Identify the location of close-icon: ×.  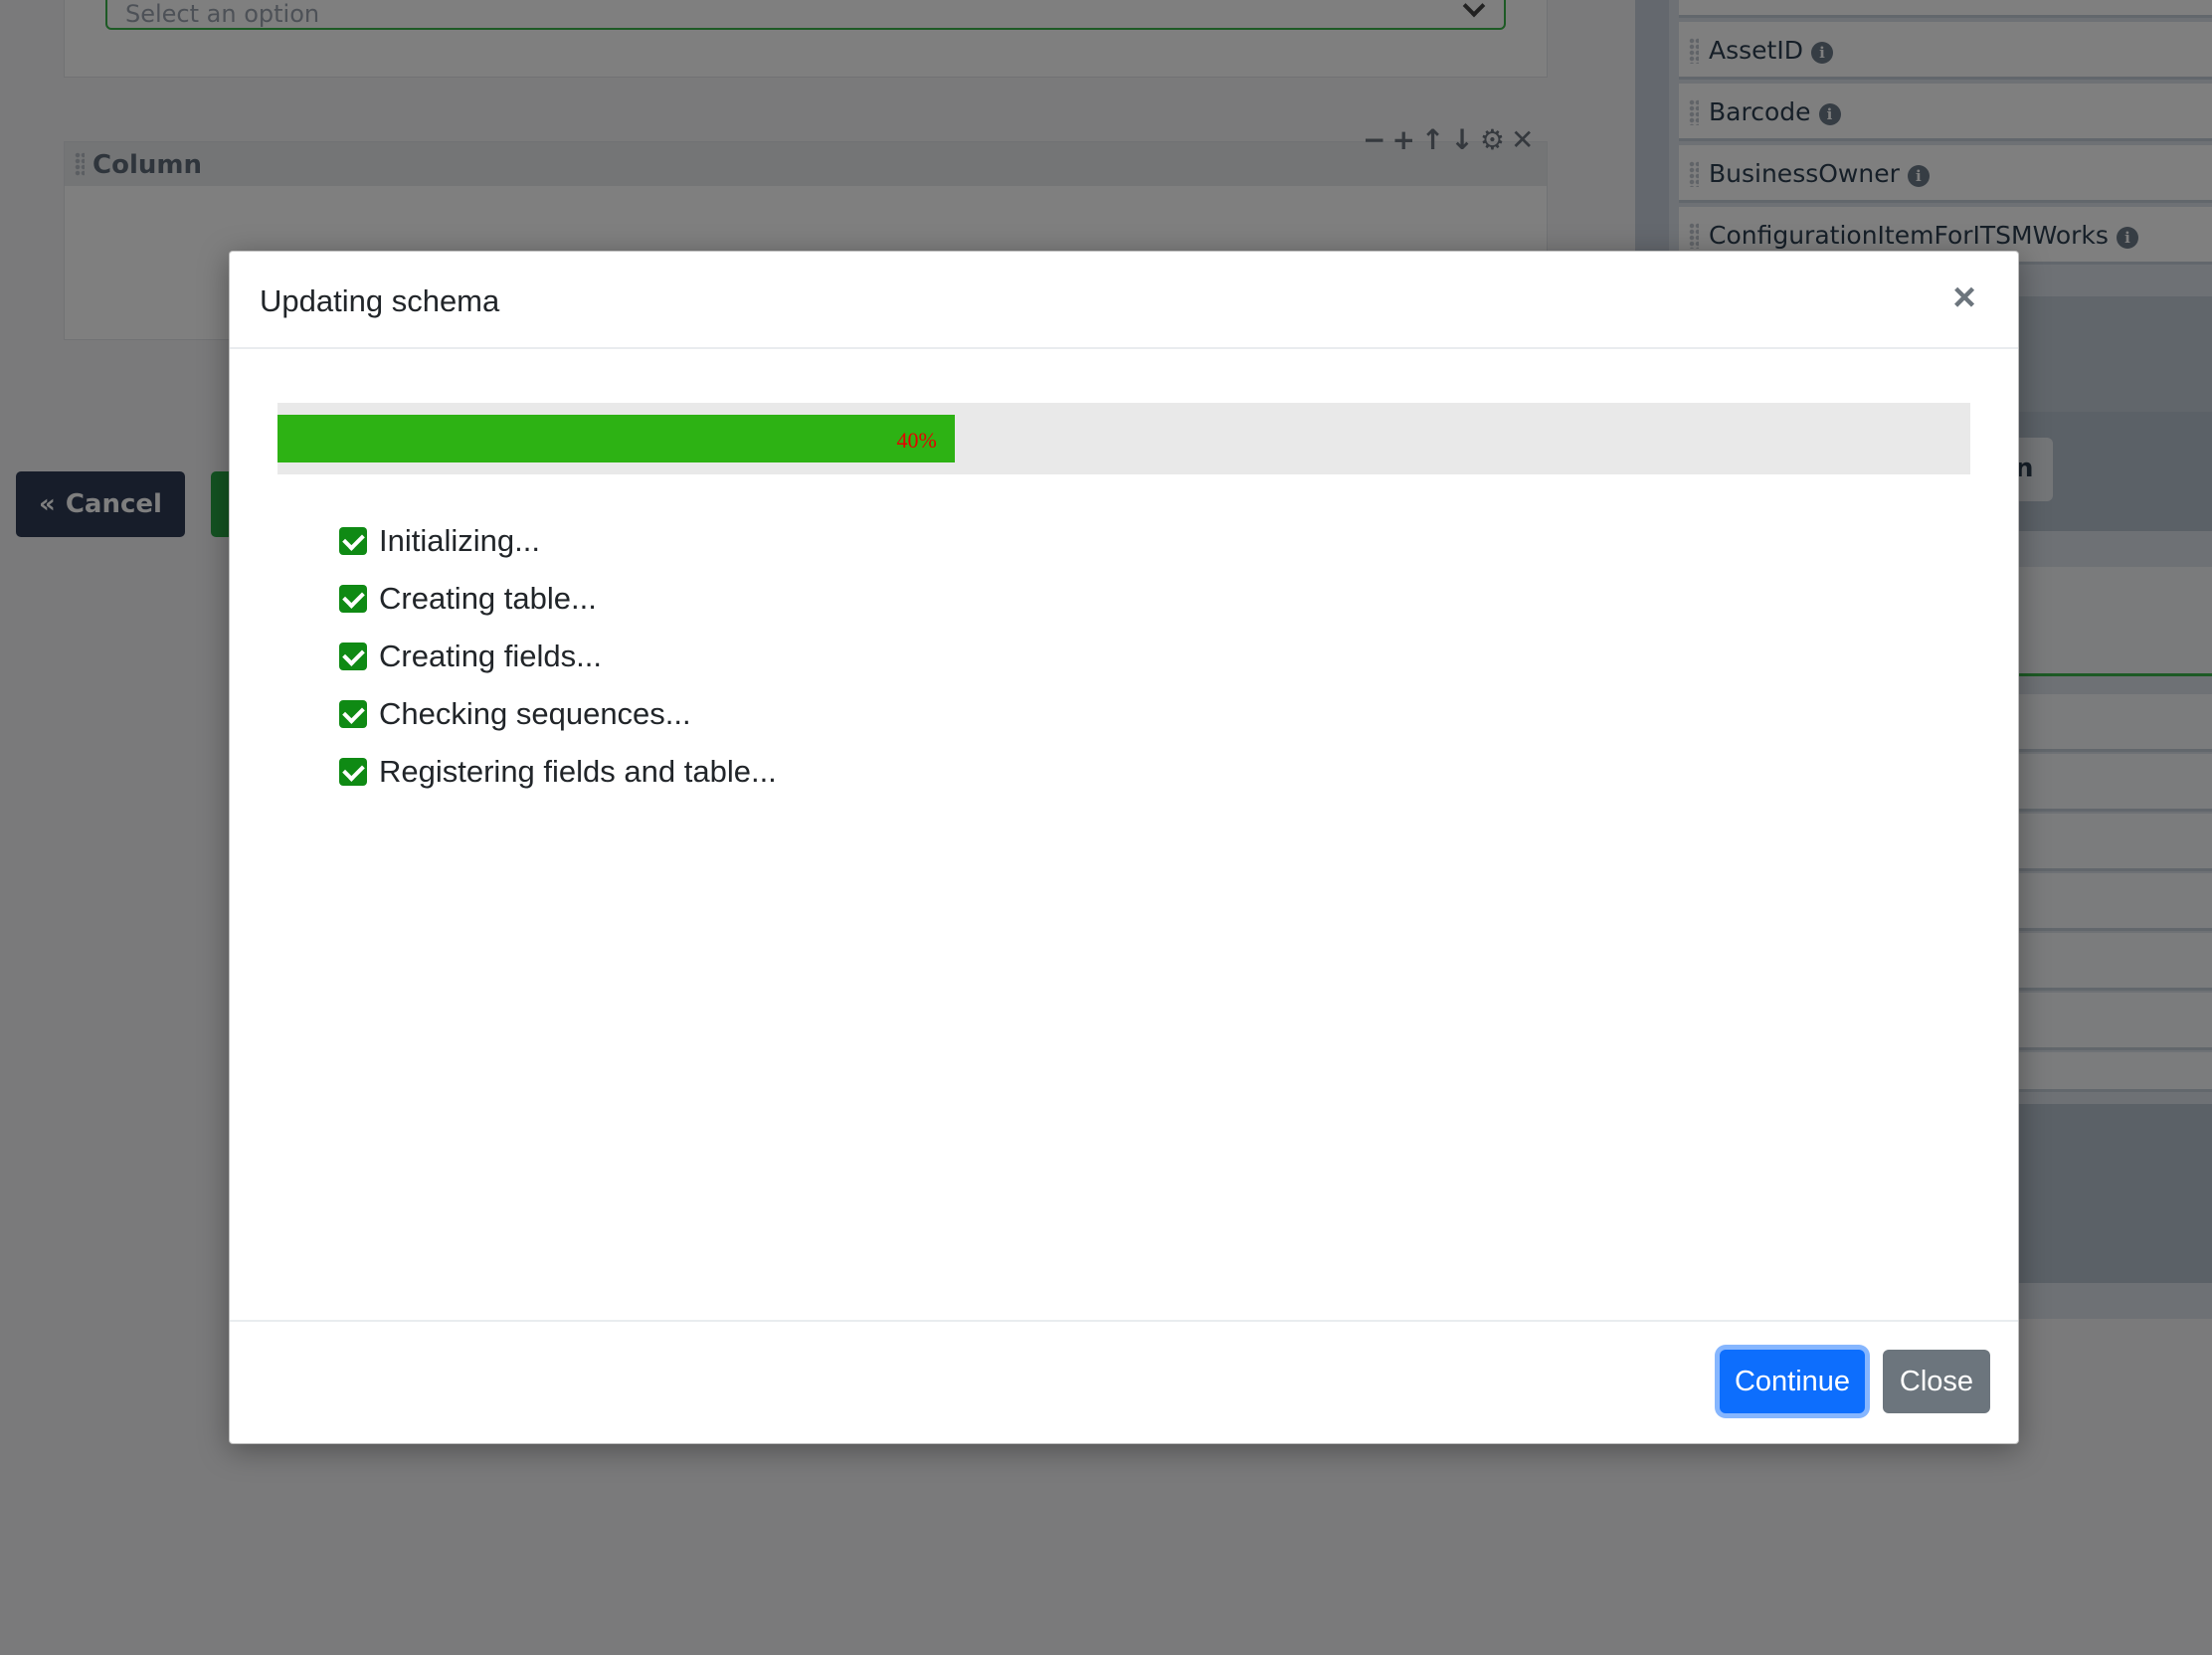
(1964, 297).